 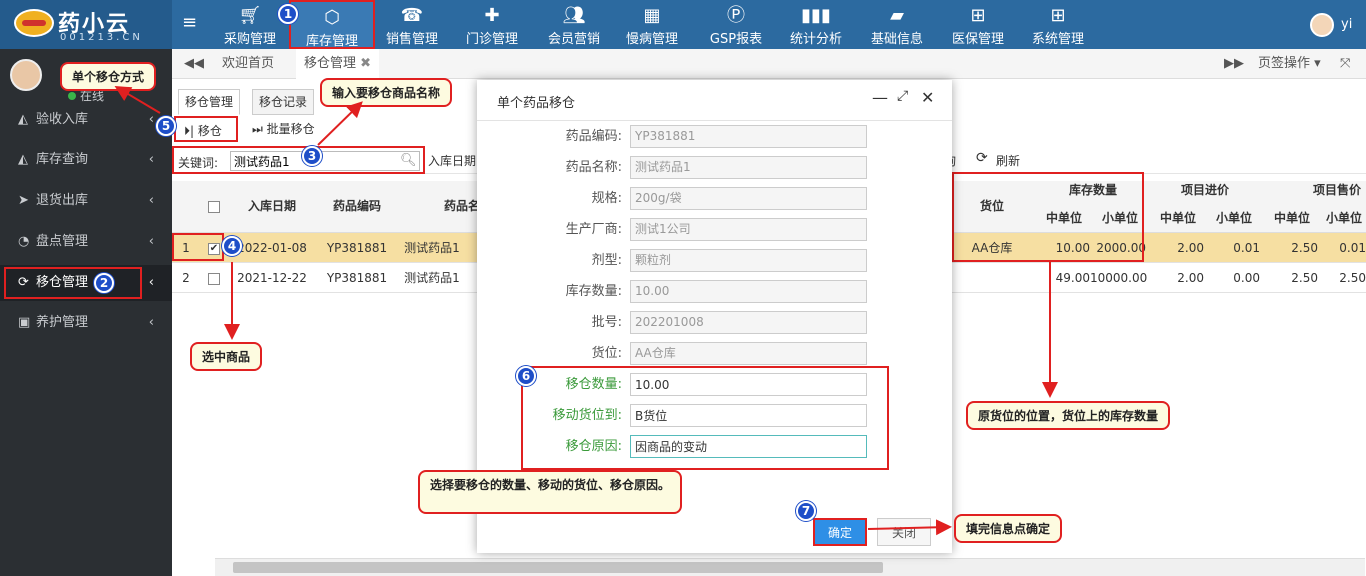 I want to click on callout-choose-fields: 选择要移仓的数量、移动的货位、移仓原因。, so click(x=550, y=492).